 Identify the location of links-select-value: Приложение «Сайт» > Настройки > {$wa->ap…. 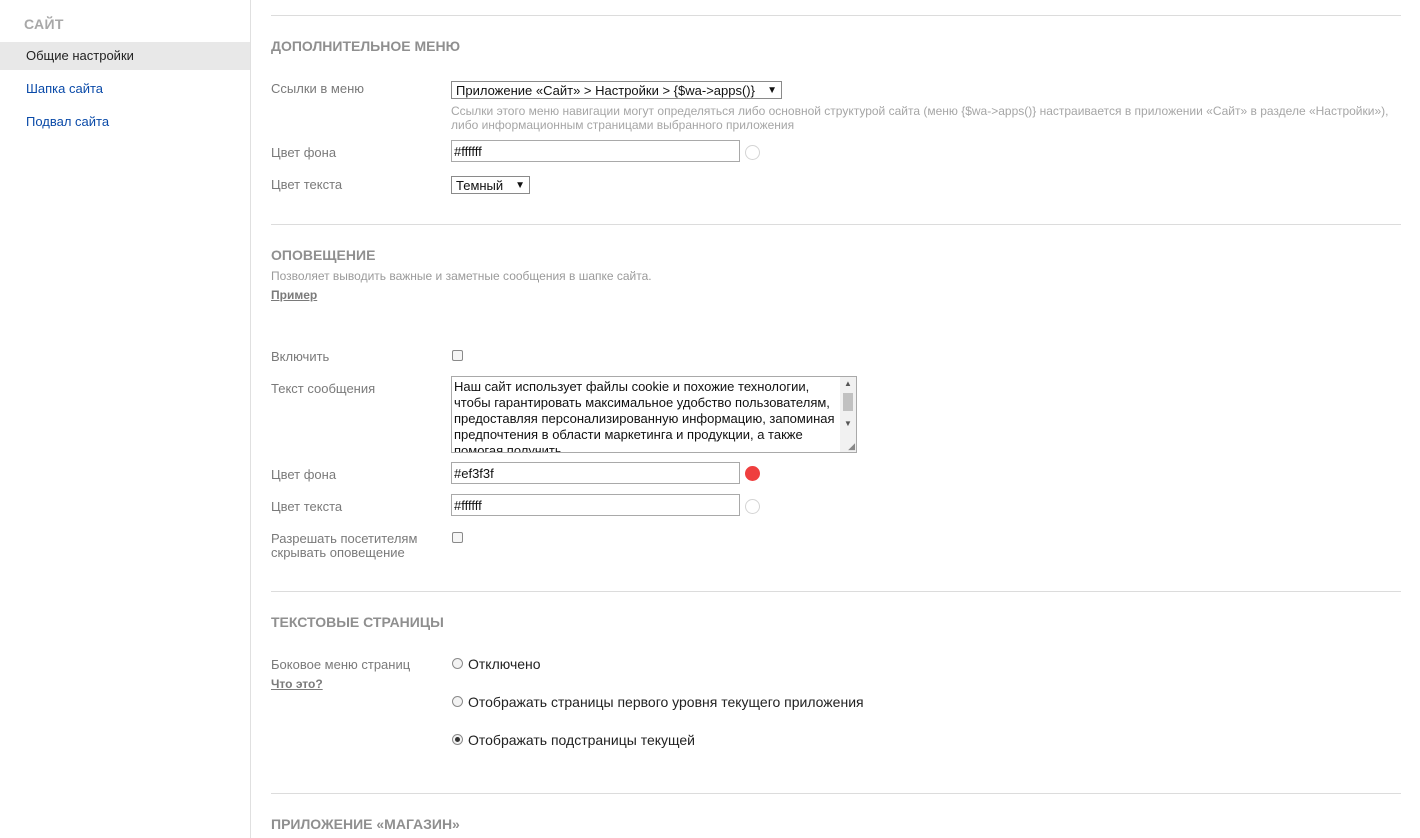
(605, 90).